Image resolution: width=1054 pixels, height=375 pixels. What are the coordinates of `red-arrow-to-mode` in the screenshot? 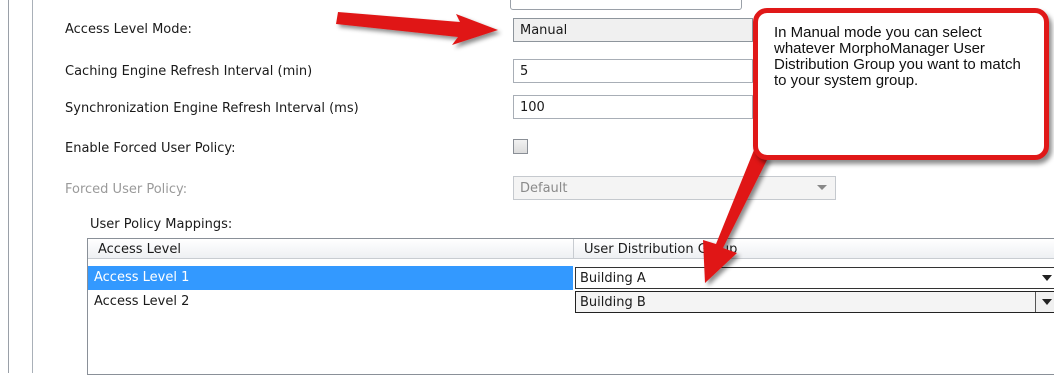 It's located at (417, 28).